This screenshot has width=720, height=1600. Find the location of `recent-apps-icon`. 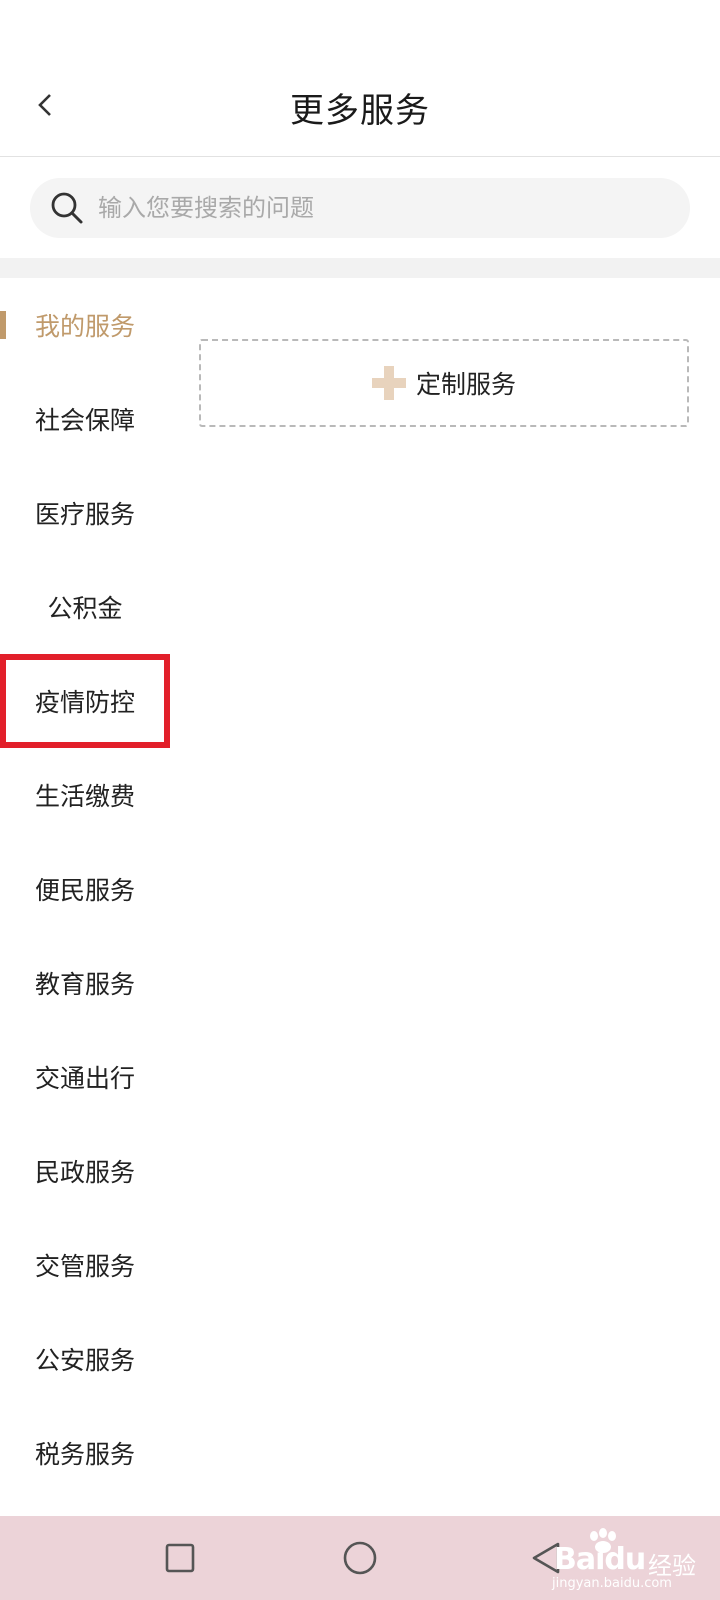

recent-apps-icon is located at coordinates (180, 1558).